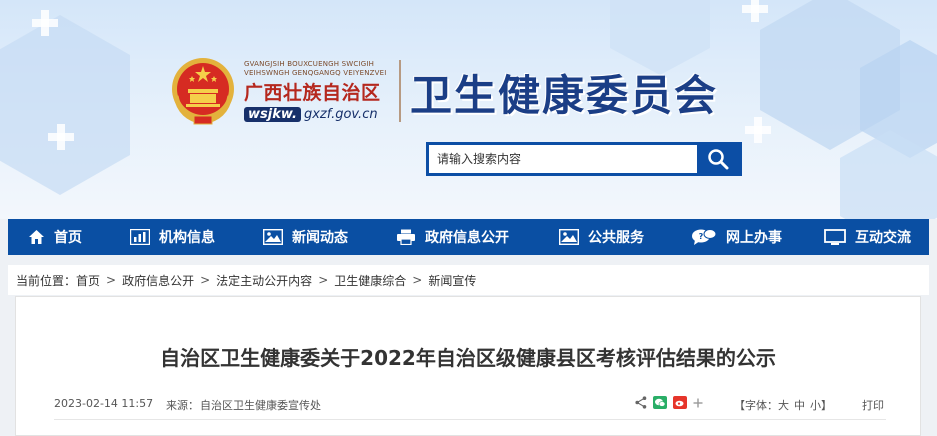 The width and height of the screenshot is (937, 436). Describe the element at coordinates (799, 405) in the screenshot. I see `font-size-medium: 中` at that location.